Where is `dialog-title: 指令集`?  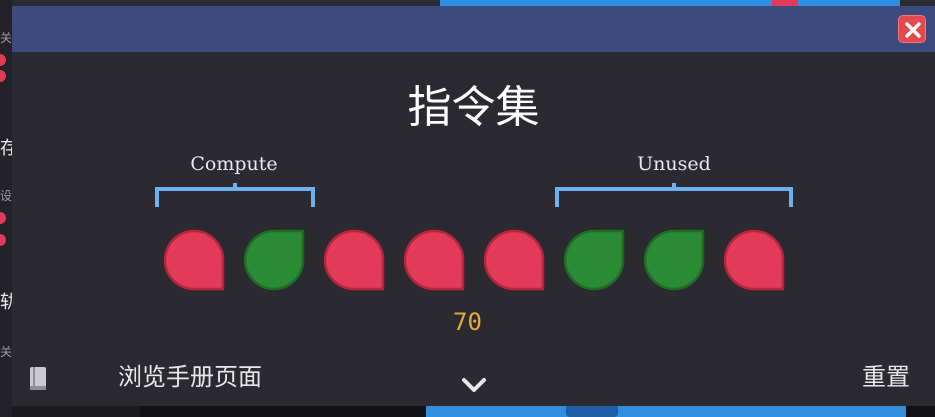
dialog-title: 指令集 is located at coordinates (473, 107).